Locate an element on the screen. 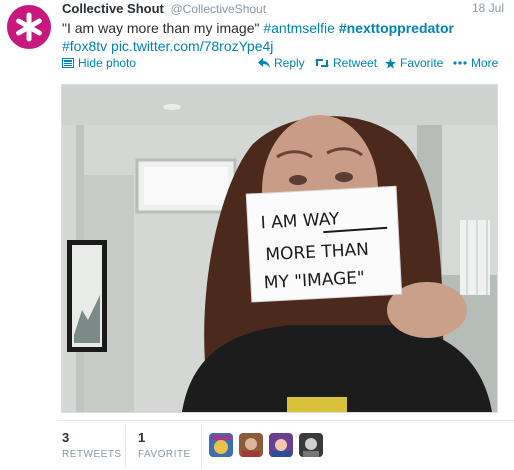  favorites-stat: 1 FAVORITE is located at coordinates (164, 445).